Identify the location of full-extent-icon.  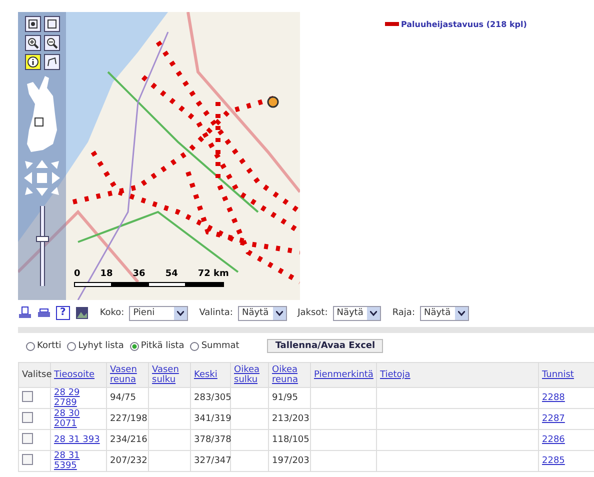
(32, 24).